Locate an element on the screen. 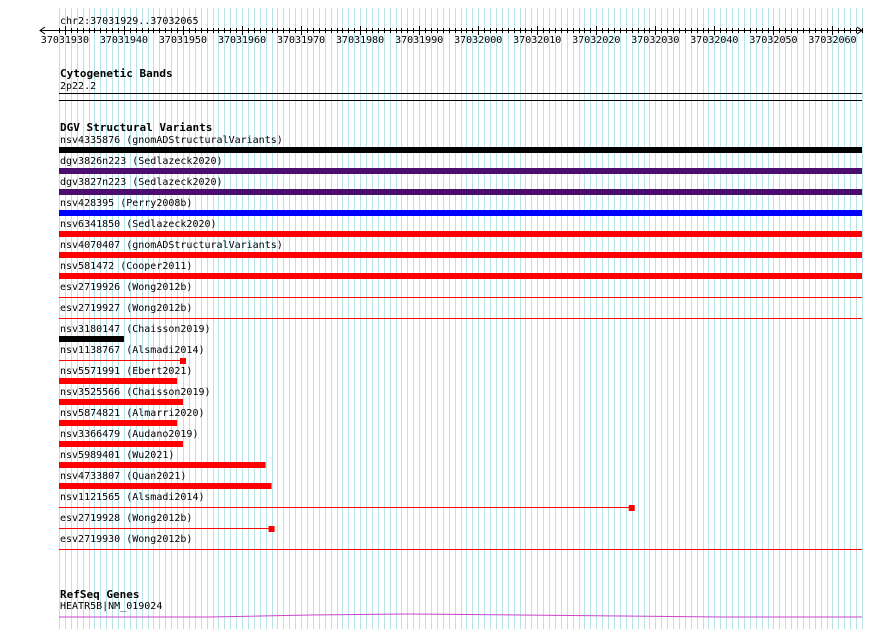 The width and height of the screenshot is (890, 629). ruler-tick-label: 37032050 is located at coordinates (773, 40).